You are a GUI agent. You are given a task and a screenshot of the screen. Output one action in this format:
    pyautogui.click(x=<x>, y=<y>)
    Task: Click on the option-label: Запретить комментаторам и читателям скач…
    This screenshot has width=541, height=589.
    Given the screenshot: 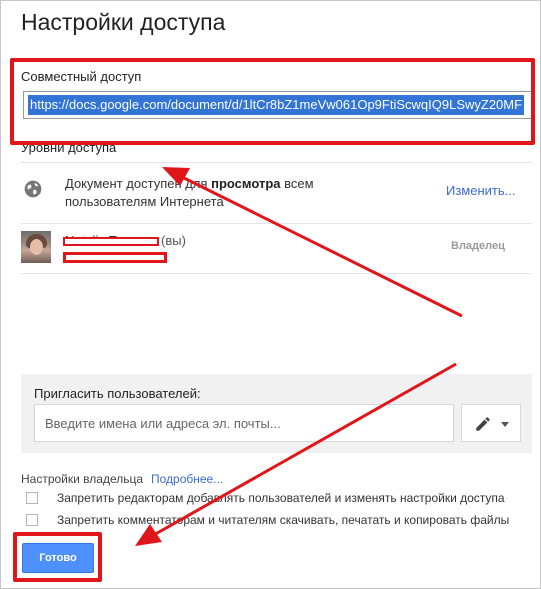 What is the action you would take?
    pyautogui.click(x=283, y=520)
    